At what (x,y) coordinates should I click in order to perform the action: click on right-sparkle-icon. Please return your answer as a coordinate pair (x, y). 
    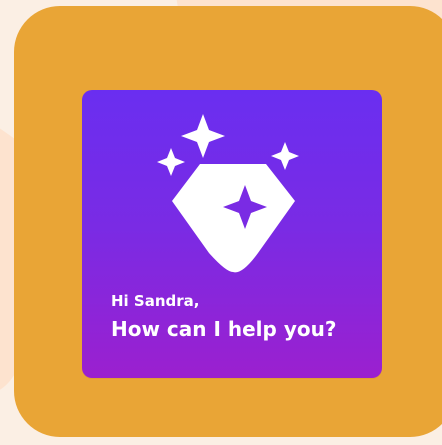
    Looking at the image, I should click on (285, 156).